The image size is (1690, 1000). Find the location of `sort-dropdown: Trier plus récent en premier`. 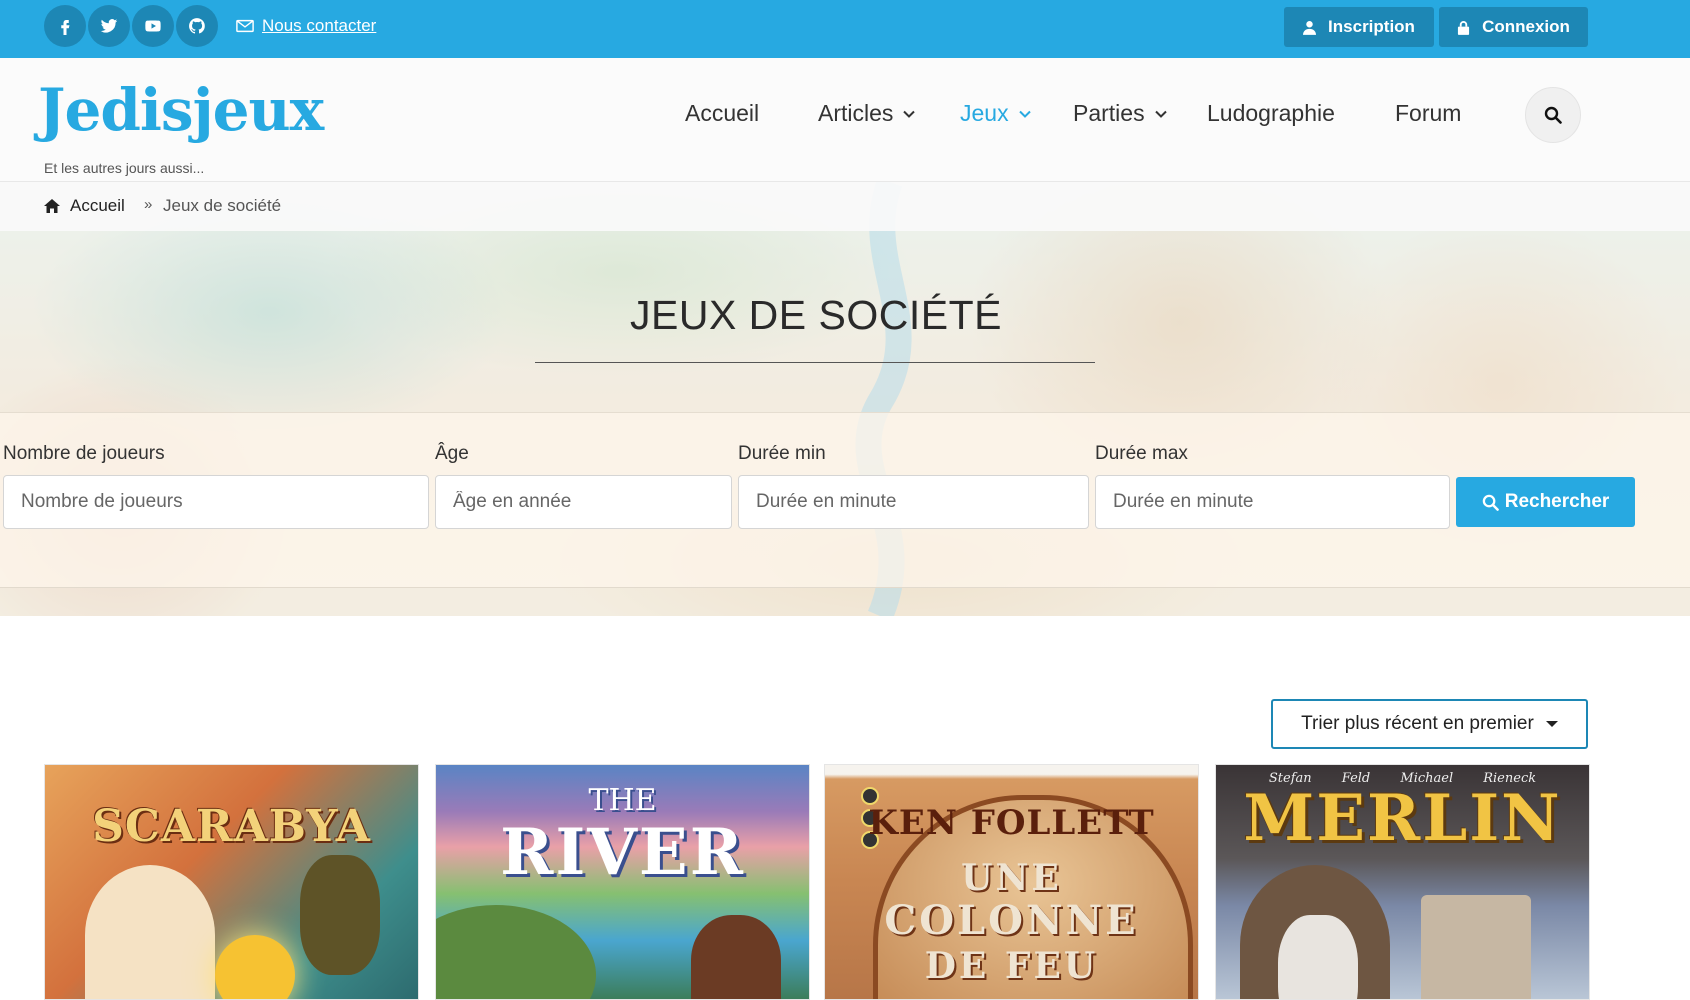

sort-dropdown: Trier plus récent en premier is located at coordinates (1429, 724).